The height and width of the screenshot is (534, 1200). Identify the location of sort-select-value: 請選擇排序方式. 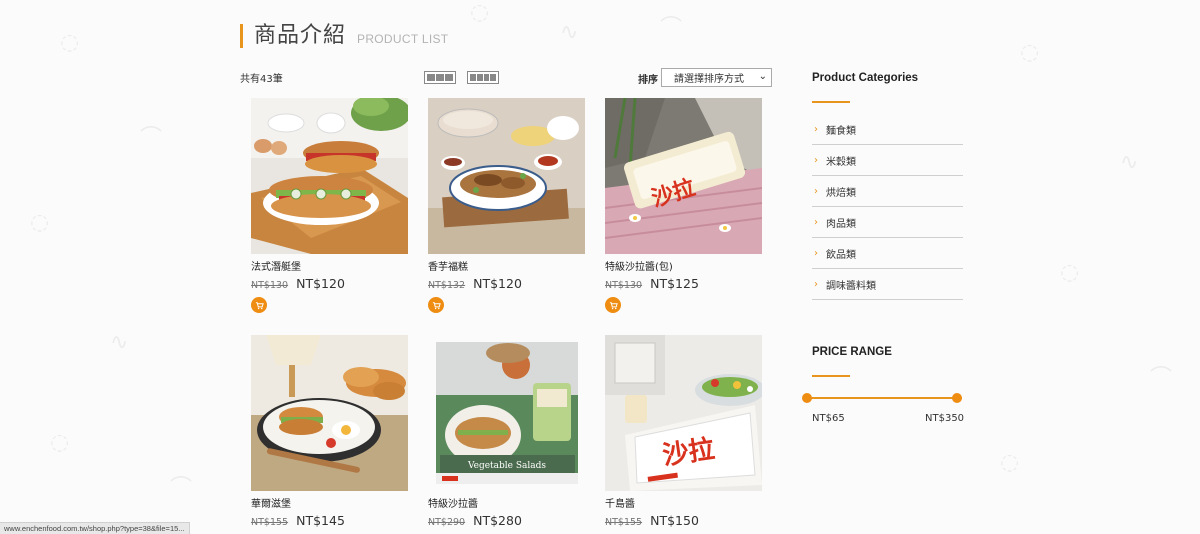
(709, 79).